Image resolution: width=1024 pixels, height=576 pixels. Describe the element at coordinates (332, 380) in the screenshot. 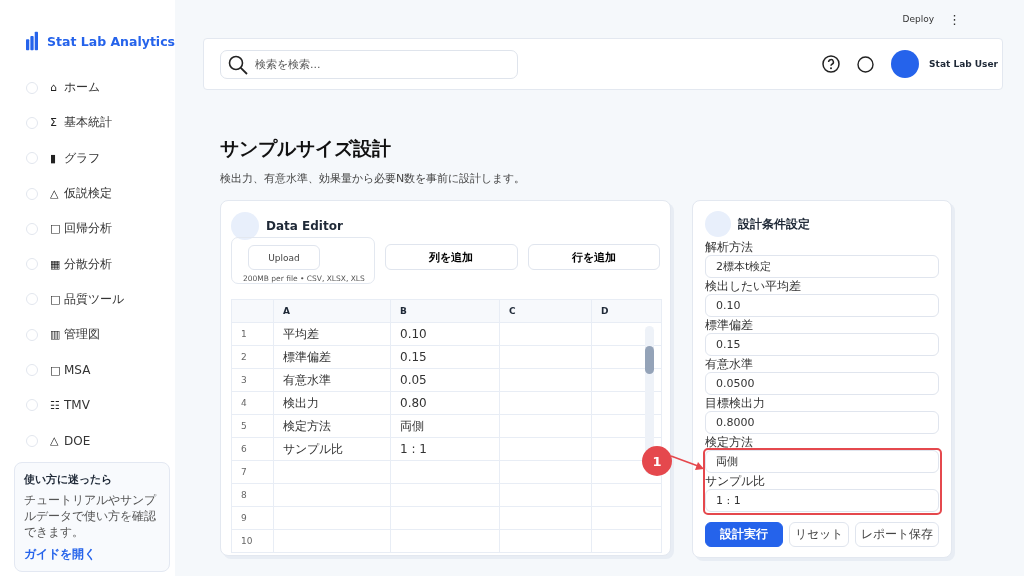

I see `table-cell: 有意水準` at that location.